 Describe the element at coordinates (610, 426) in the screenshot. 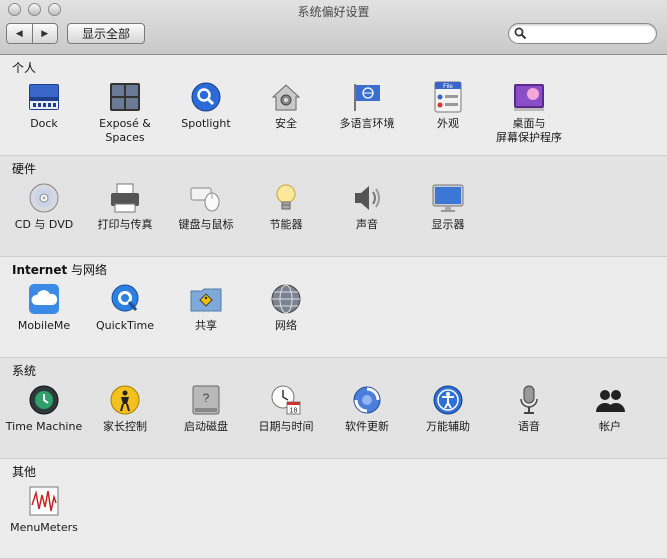

I see `pref-pane-label: 帐户` at that location.